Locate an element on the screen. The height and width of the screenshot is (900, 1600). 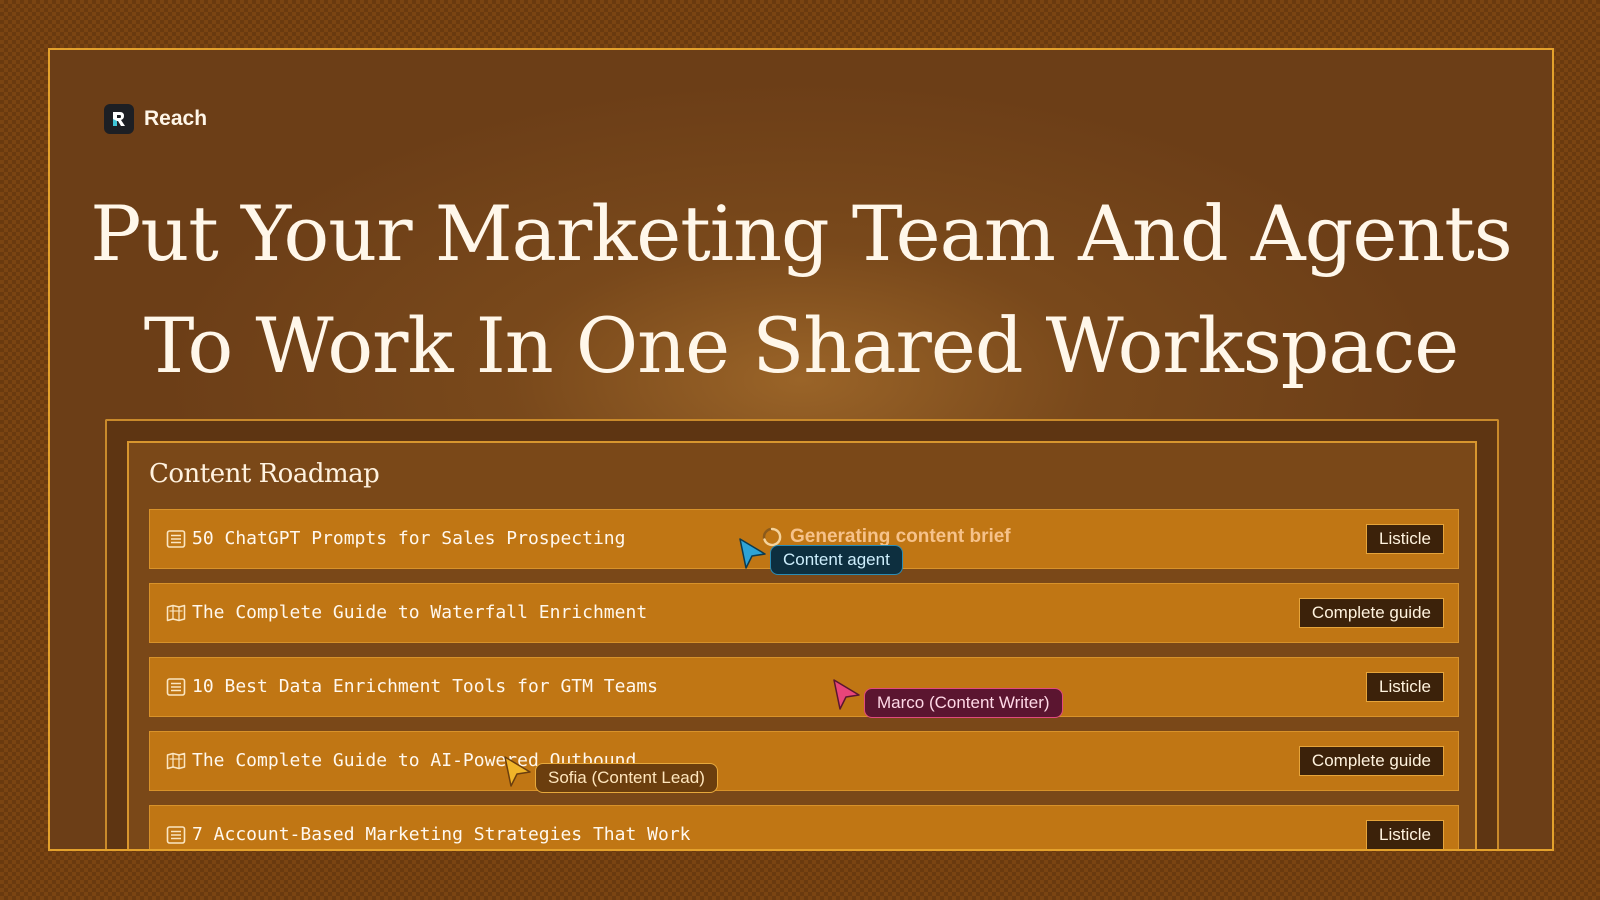
brand: Reach is located at coordinates (155, 119).